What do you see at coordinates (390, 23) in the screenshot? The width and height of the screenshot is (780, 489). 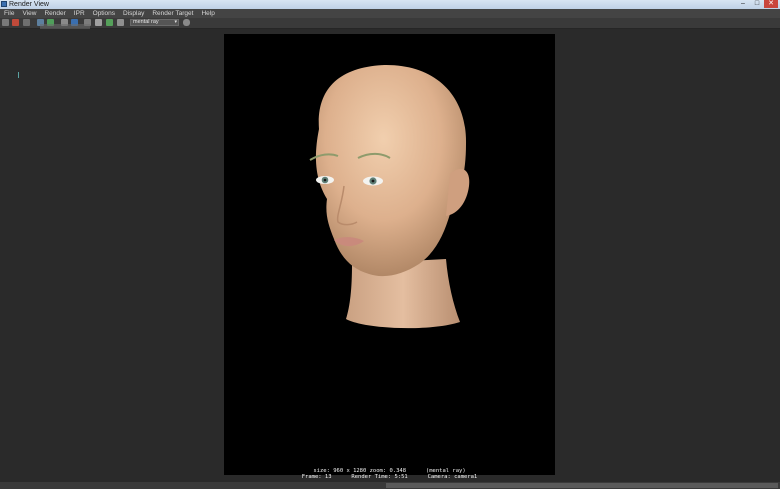 I see `toolbar: mental ray ▾` at bounding box center [390, 23].